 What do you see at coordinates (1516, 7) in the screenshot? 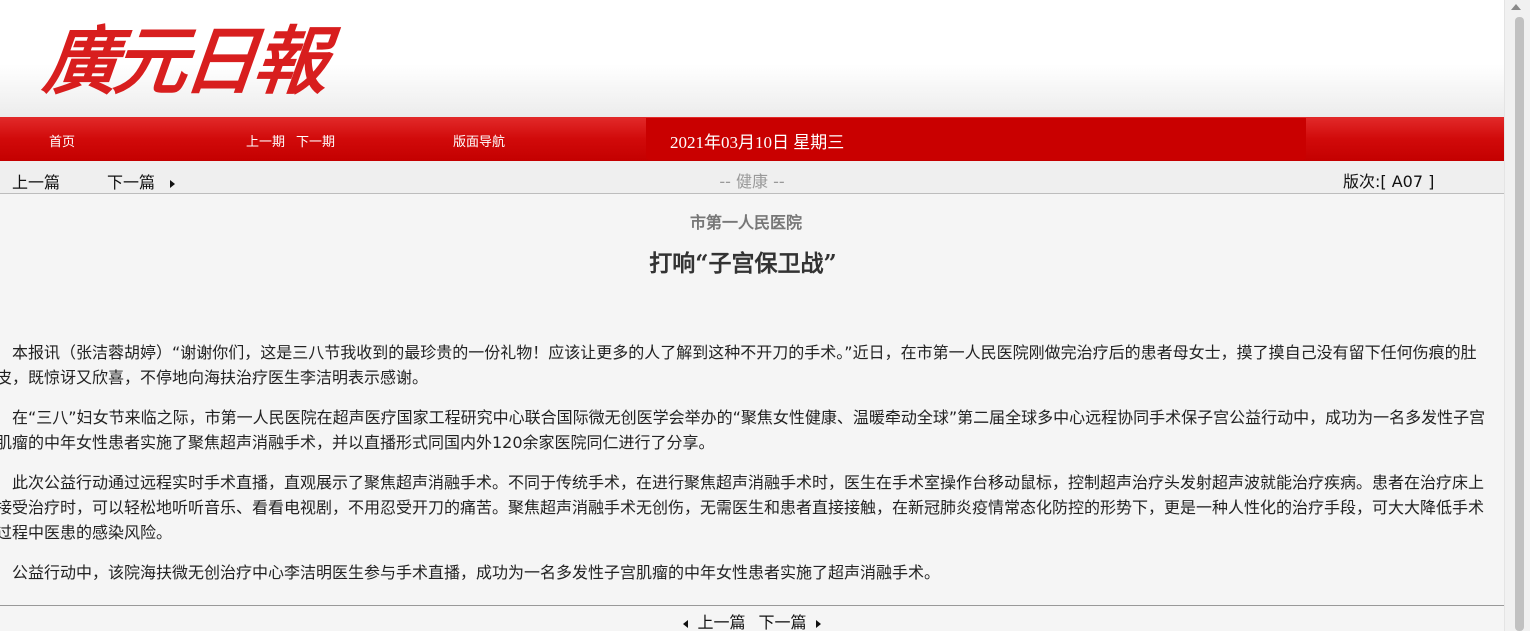
I see `scroll-up-arrow-icon` at bounding box center [1516, 7].